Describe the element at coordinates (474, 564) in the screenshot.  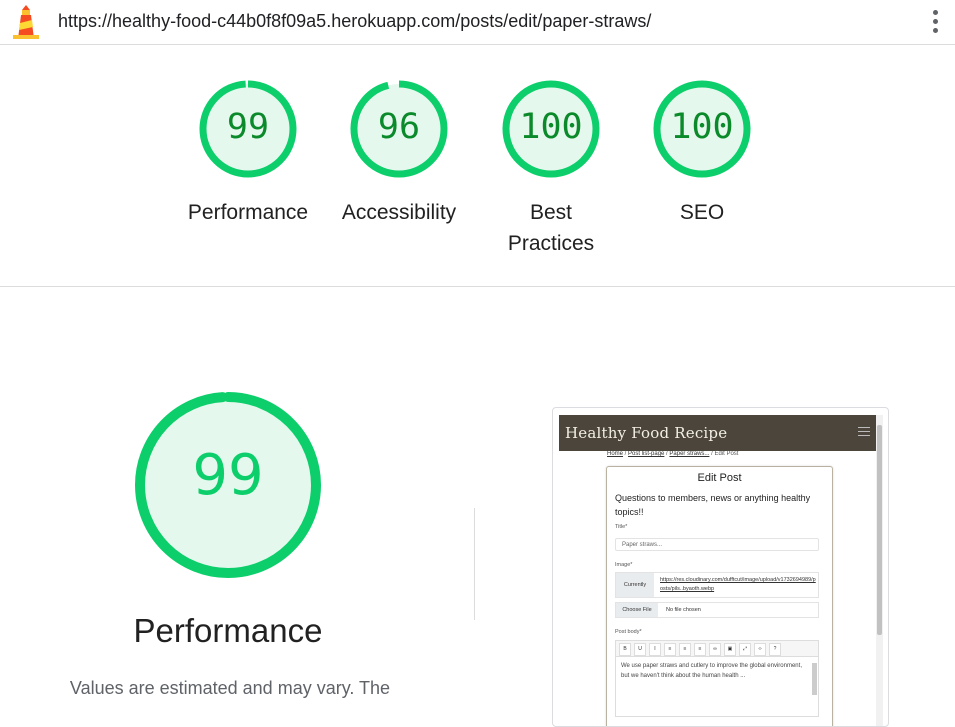
I see `vertical-divider` at that location.